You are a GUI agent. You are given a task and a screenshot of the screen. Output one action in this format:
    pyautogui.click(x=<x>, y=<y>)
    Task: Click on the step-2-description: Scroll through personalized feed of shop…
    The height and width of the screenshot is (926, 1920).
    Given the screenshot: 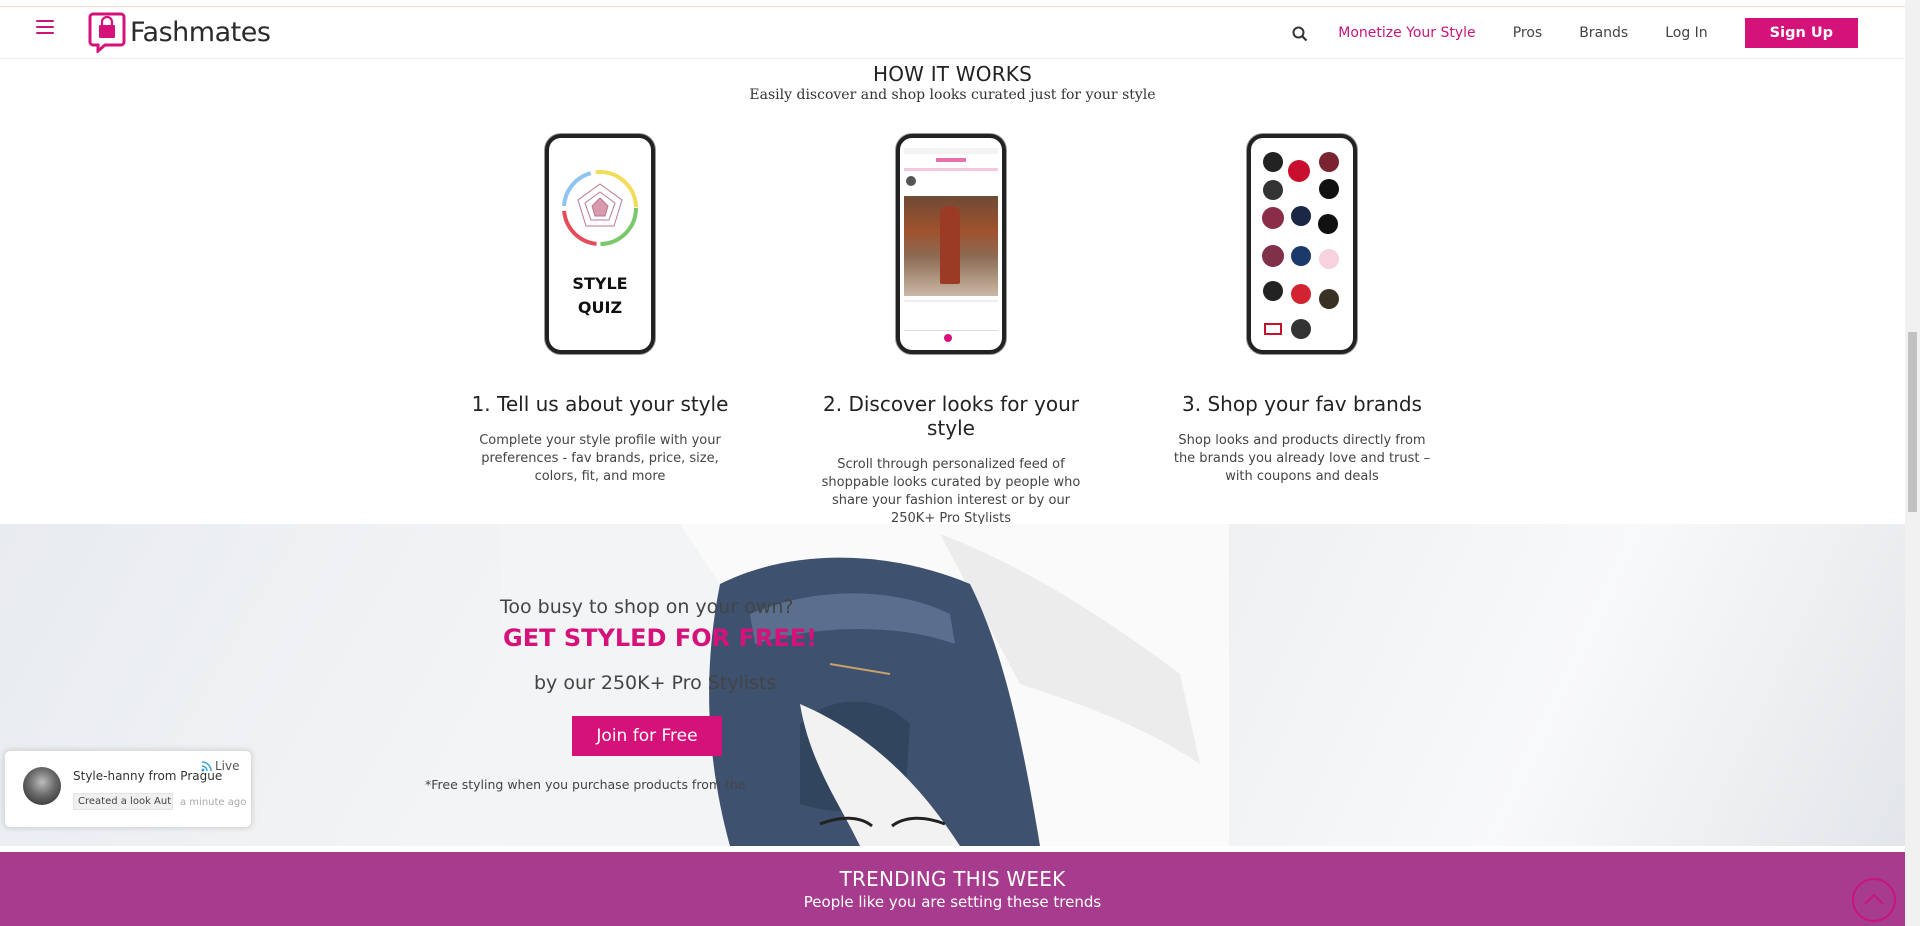 What is the action you would take?
    pyautogui.click(x=951, y=491)
    